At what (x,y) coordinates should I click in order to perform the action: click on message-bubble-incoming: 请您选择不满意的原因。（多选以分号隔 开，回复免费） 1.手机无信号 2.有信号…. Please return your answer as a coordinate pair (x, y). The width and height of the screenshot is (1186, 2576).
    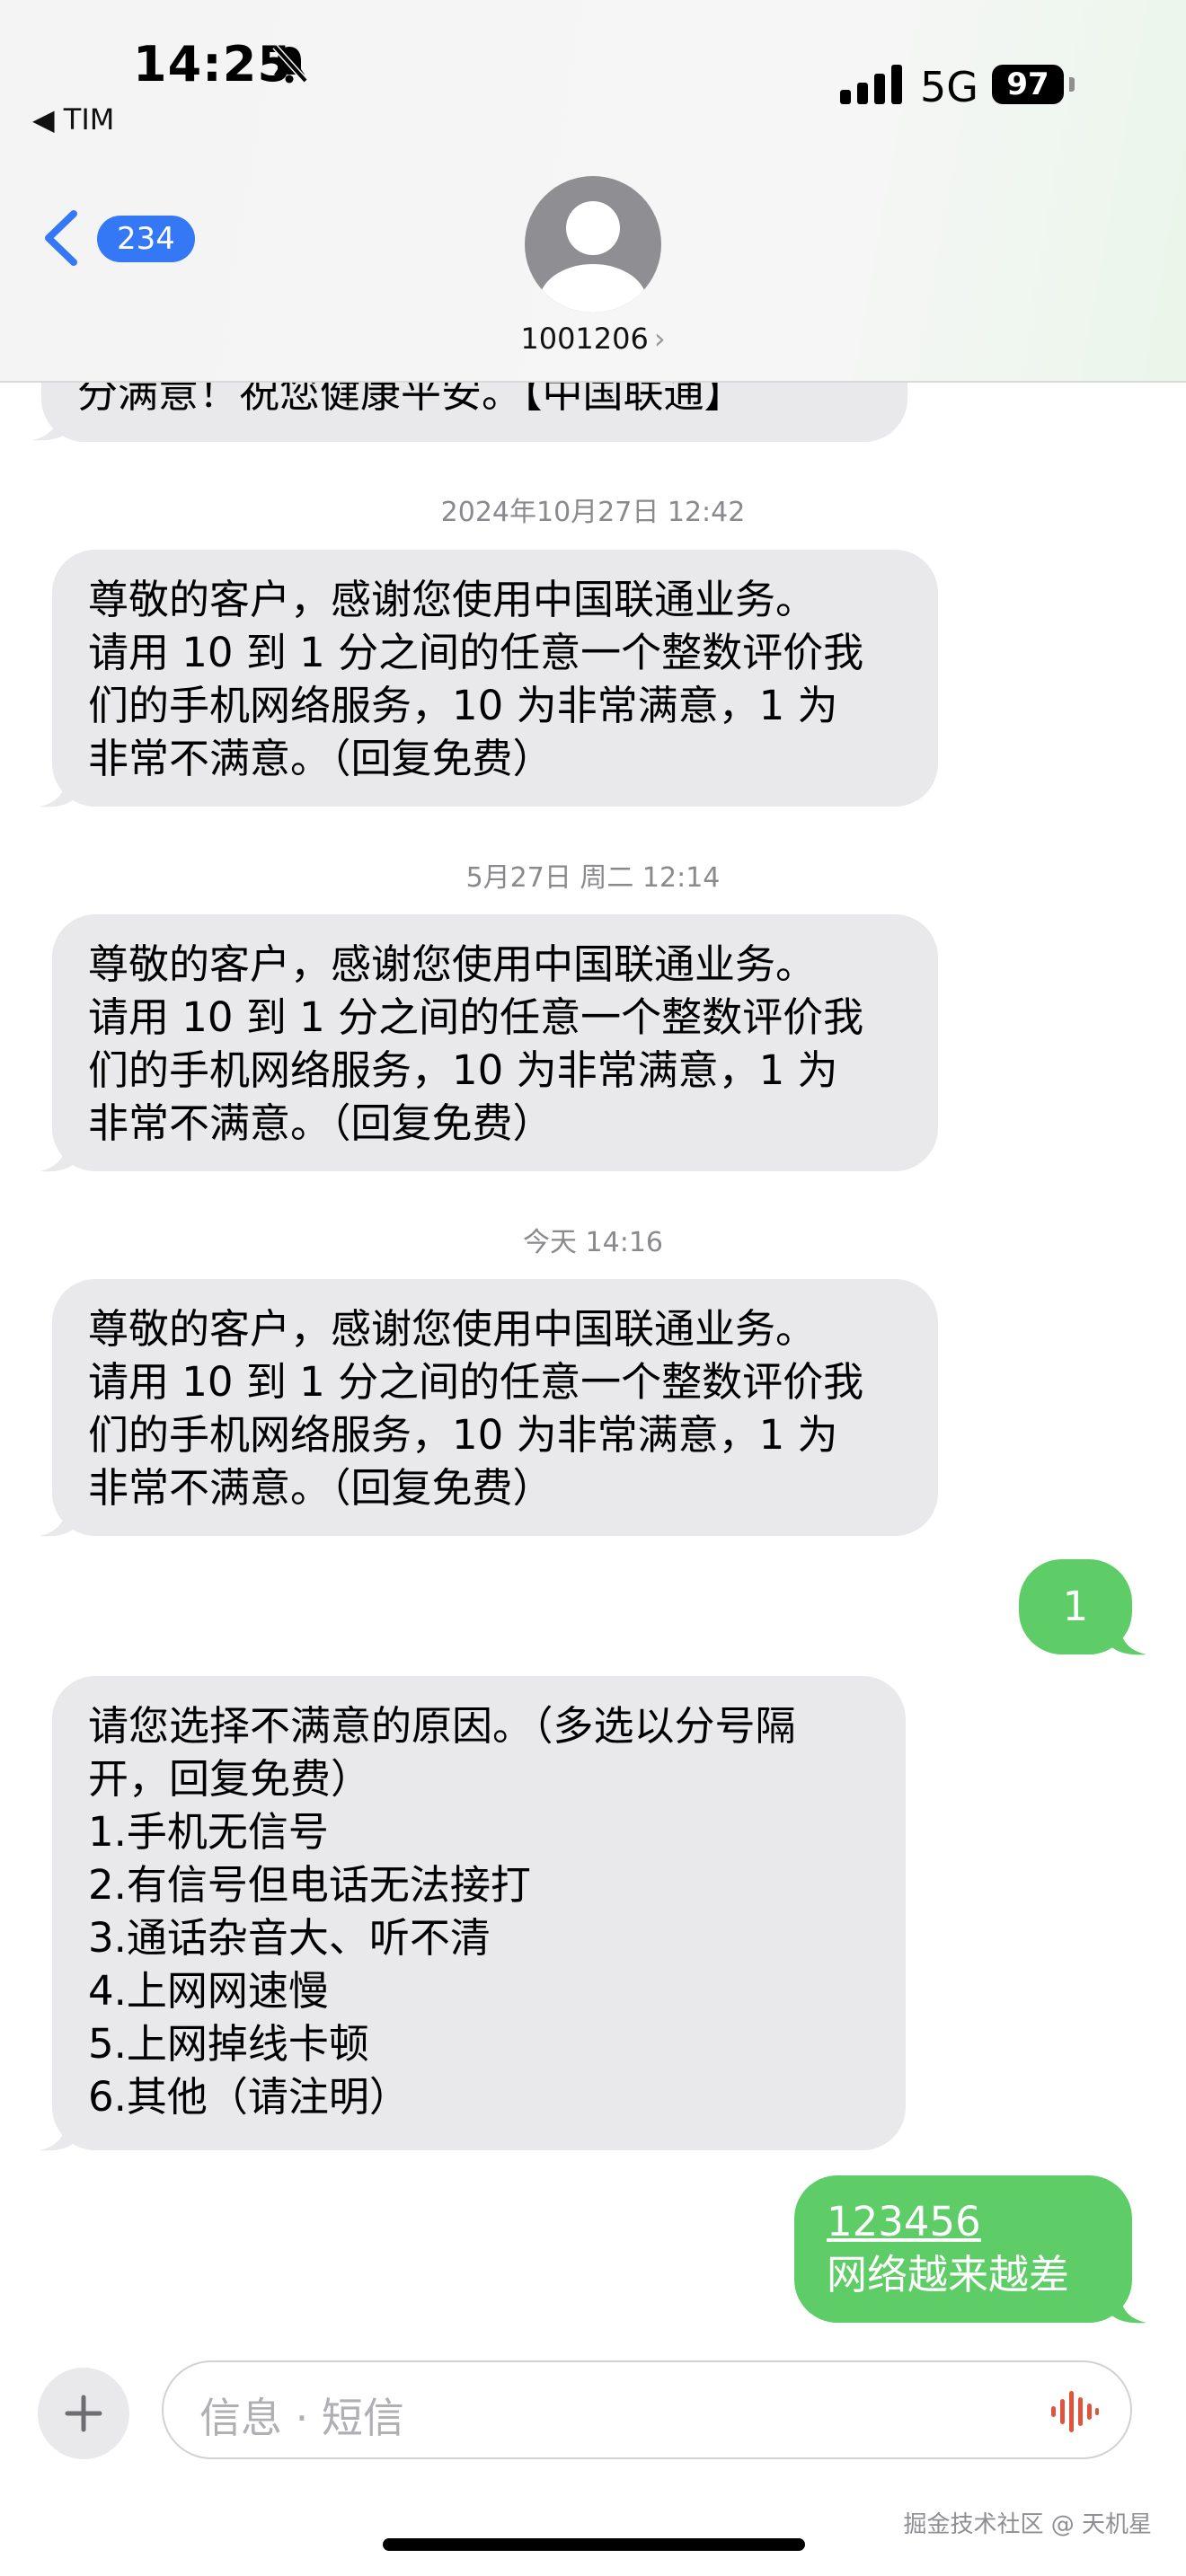
    Looking at the image, I should click on (479, 1913).